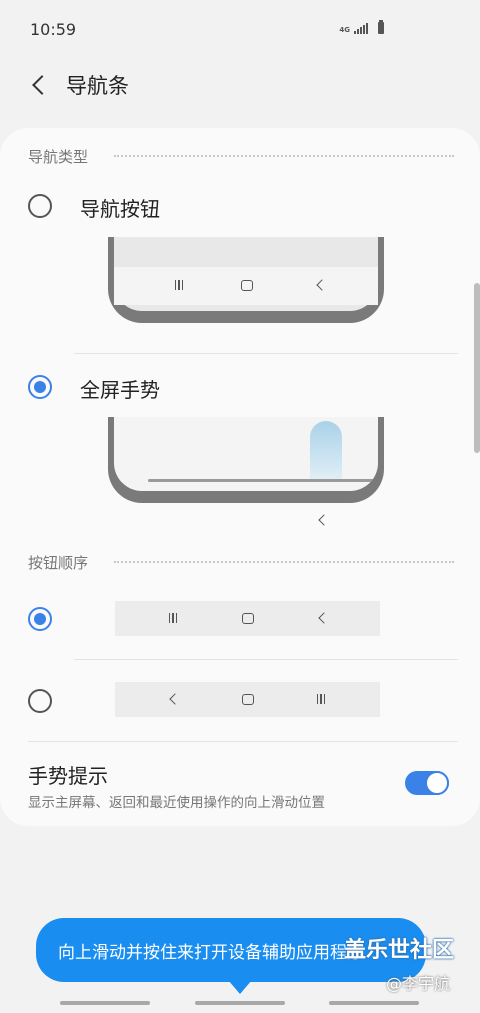 The width and height of the screenshot is (480, 1013). What do you see at coordinates (97, 86) in the screenshot?
I see `page-title: 导航条` at bounding box center [97, 86].